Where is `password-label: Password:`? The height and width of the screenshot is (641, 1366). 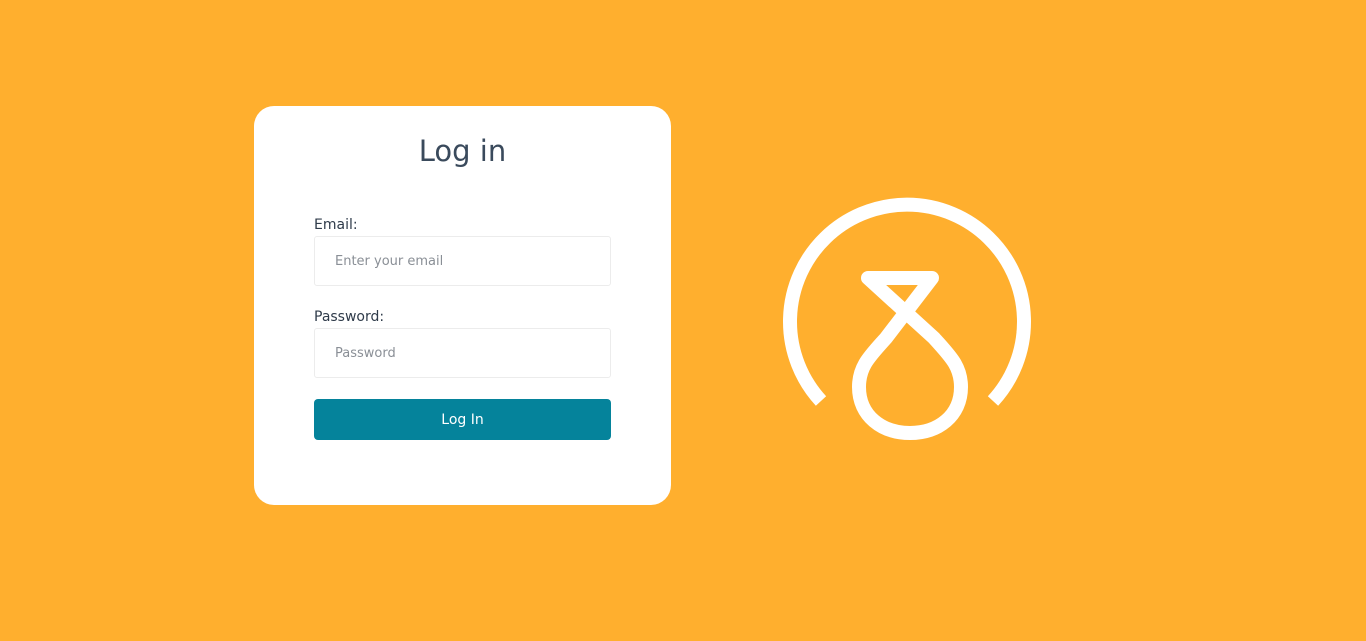 password-label: Password: is located at coordinates (349, 317).